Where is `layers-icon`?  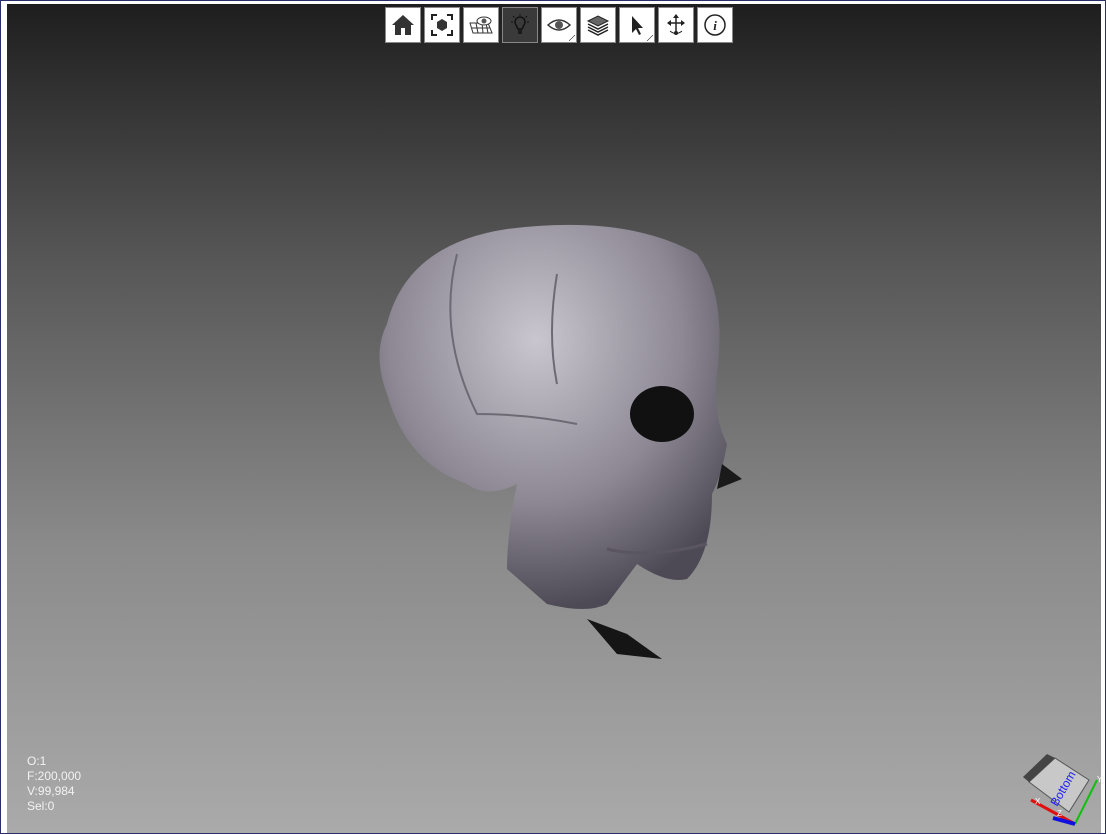
layers-icon is located at coordinates (598, 25).